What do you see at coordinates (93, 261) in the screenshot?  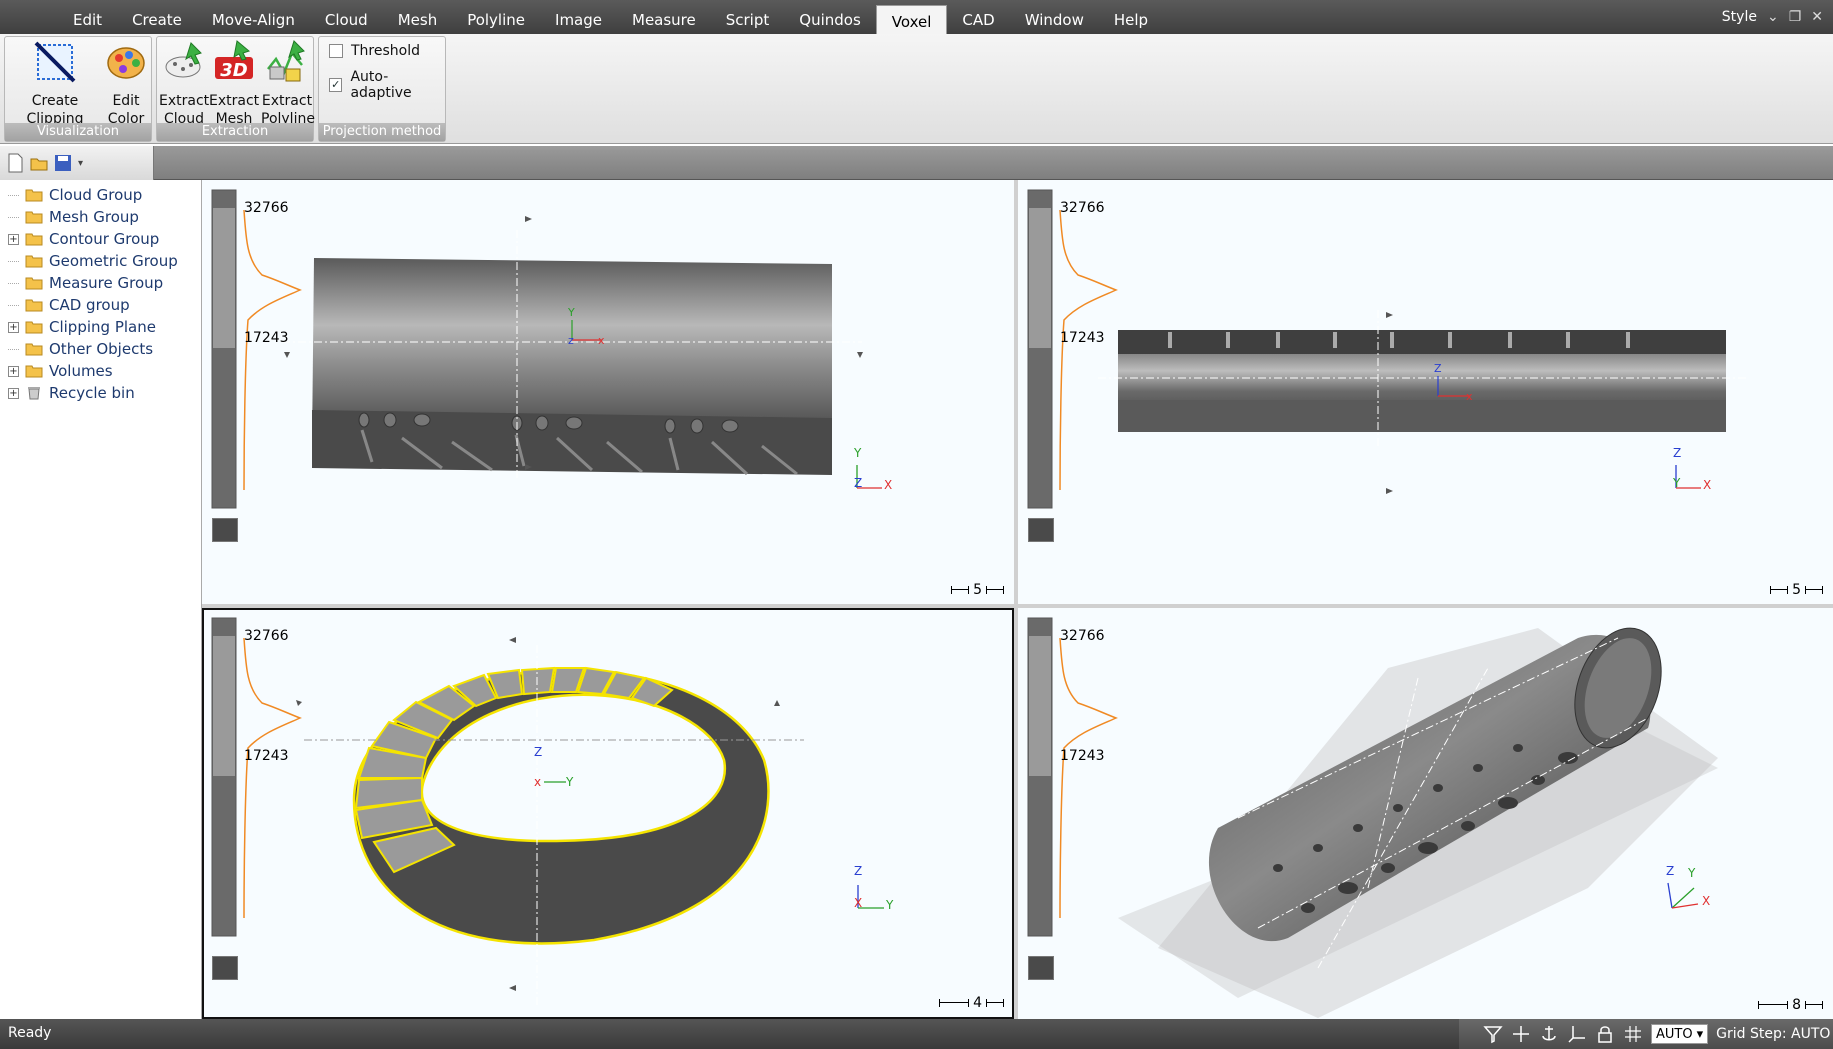 I see `tree-item-geometric-group: Geometric Group` at bounding box center [93, 261].